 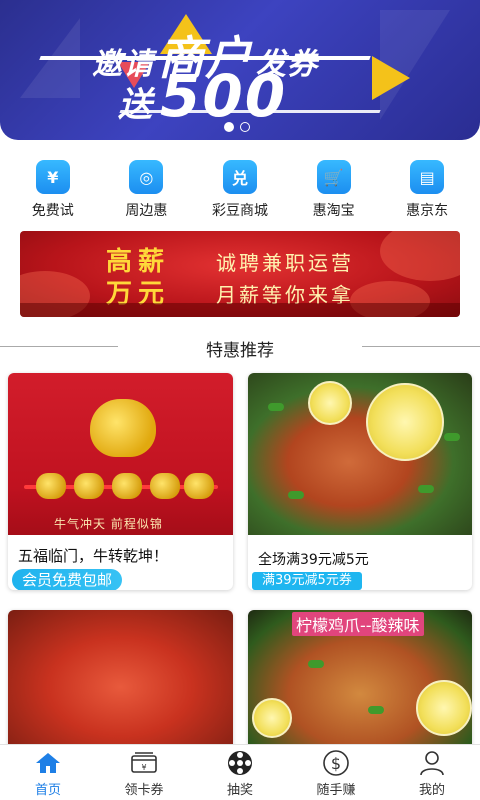 What do you see at coordinates (239, 177) in the screenshot?
I see `exchange-icon: 兑` at bounding box center [239, 177].